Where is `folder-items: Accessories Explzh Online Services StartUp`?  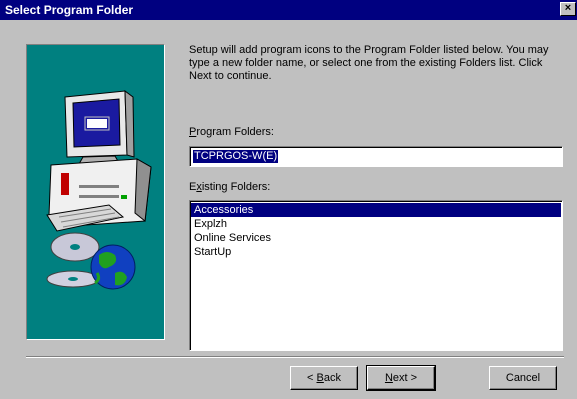
folder-items: Accessories Explzh Online Services StartUp is located at coordinates (376, 231).